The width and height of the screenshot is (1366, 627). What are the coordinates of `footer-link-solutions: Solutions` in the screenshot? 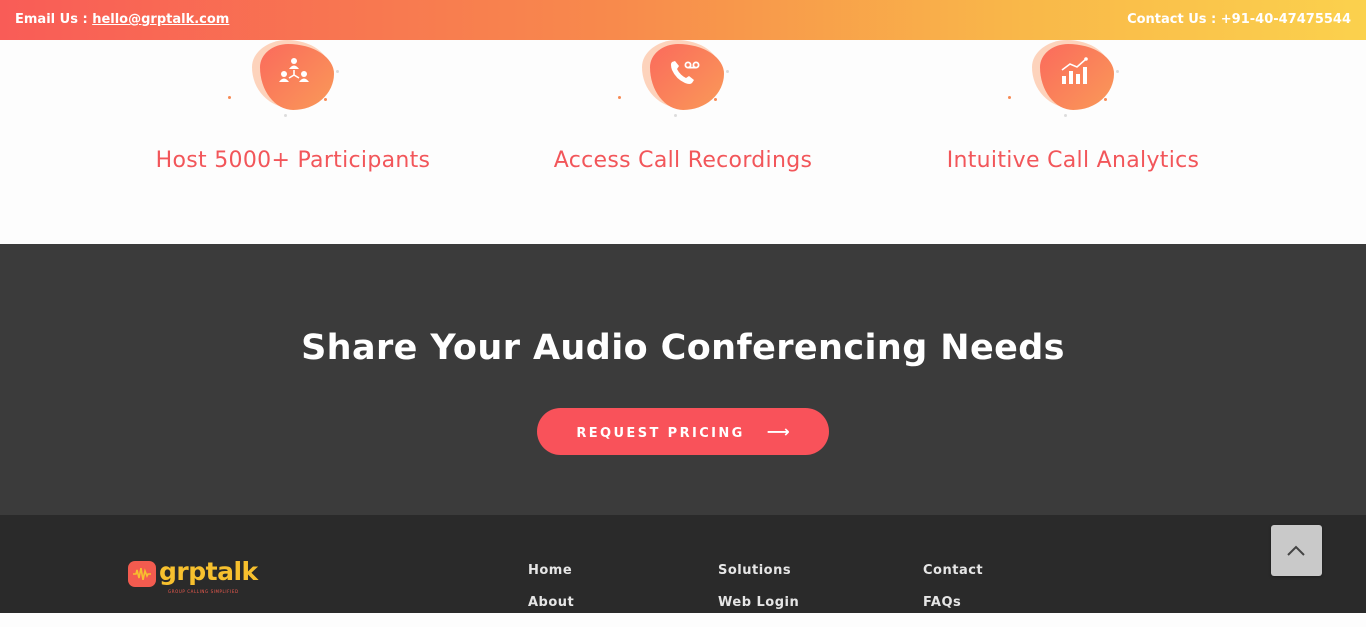 It's located at (758, 579).